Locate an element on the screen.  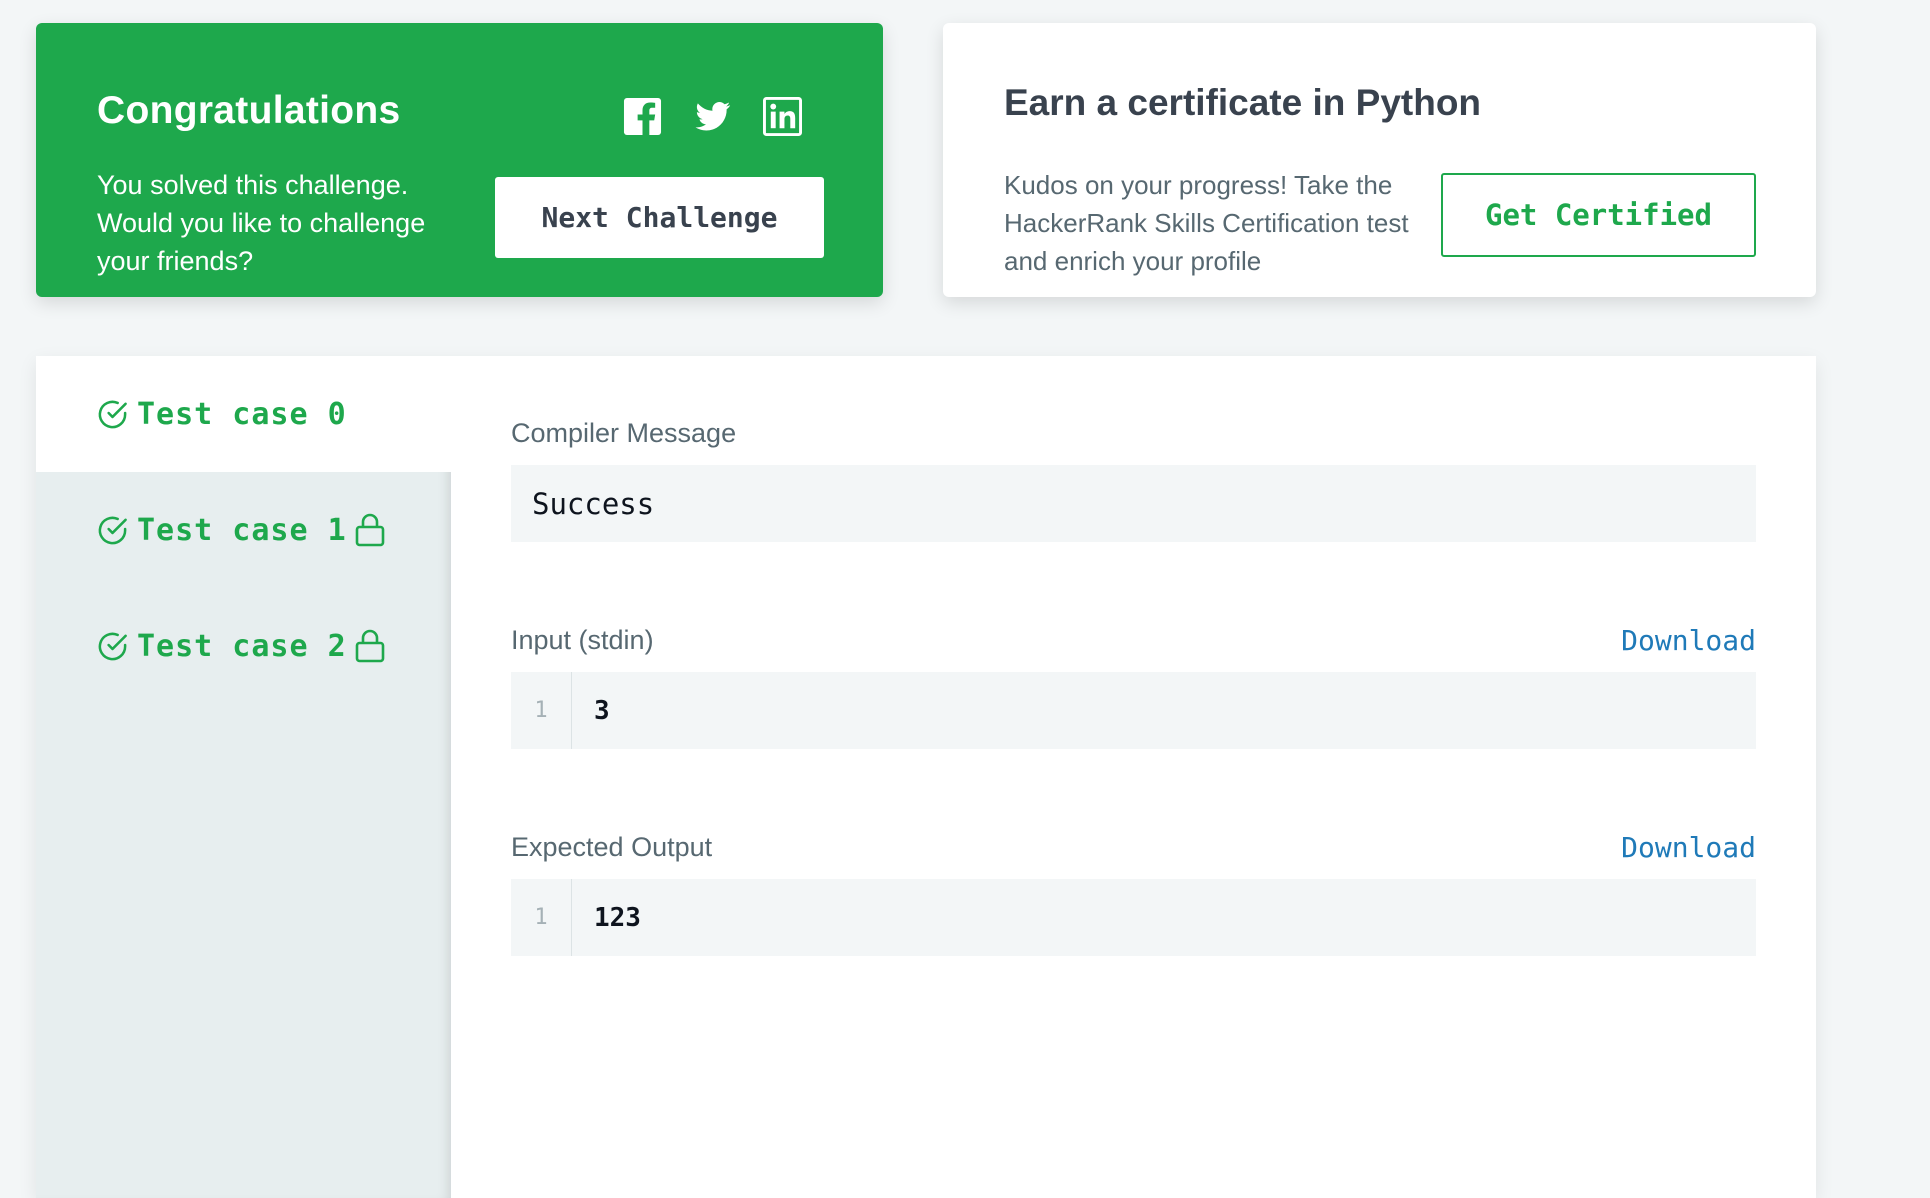
input-label: Input (stdin) is located at coordinates (582, 640).